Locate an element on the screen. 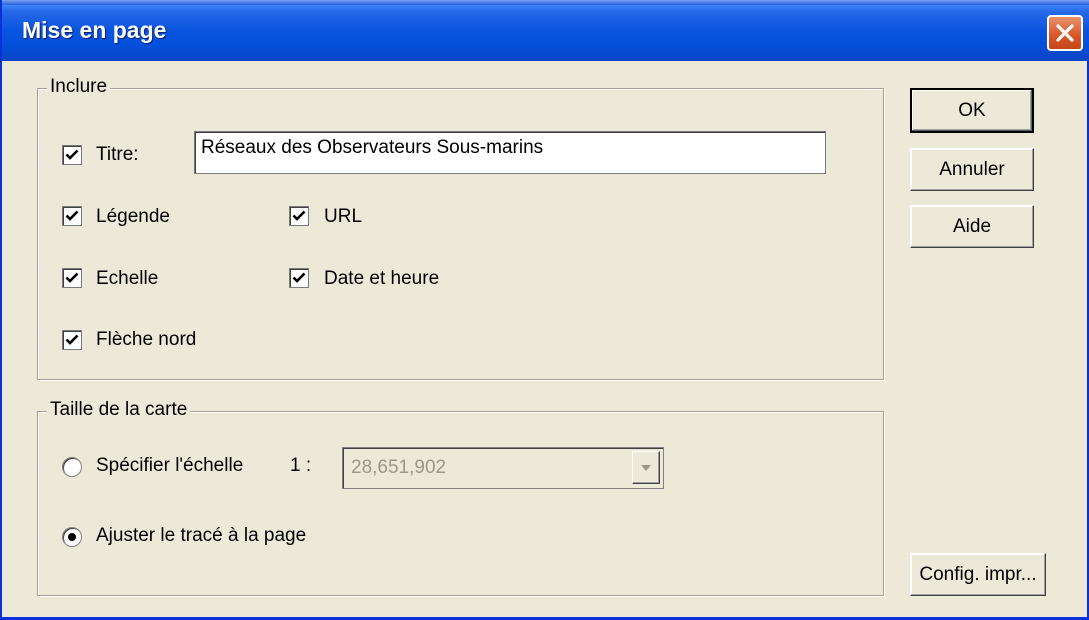 This screenshot has width=1089, height=620. close-icon is located at coordinates (1065, 33).